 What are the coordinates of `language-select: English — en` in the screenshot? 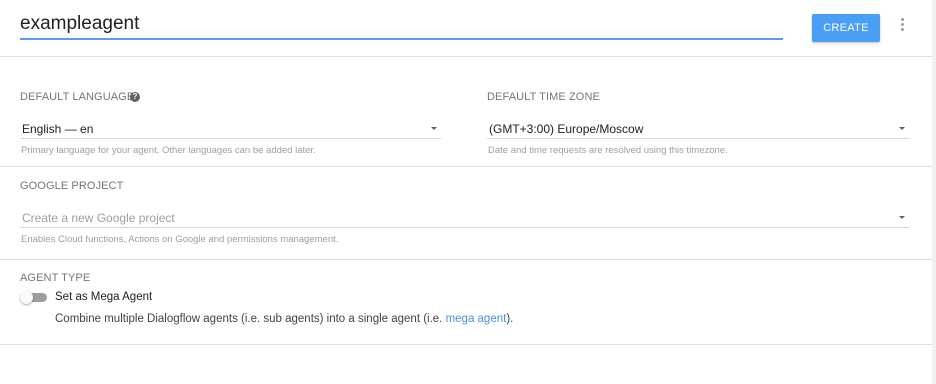 It's located at (230, 128).